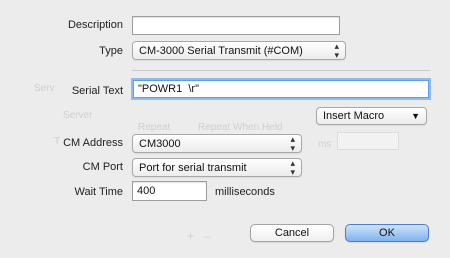 Image resolution: width=450 pixels, height=258 pixels. What do you see at coordinates (193, 167) in the screenshot?
I see `cm-port-value: Port for serial transmit` at bounding box center [193, 167].